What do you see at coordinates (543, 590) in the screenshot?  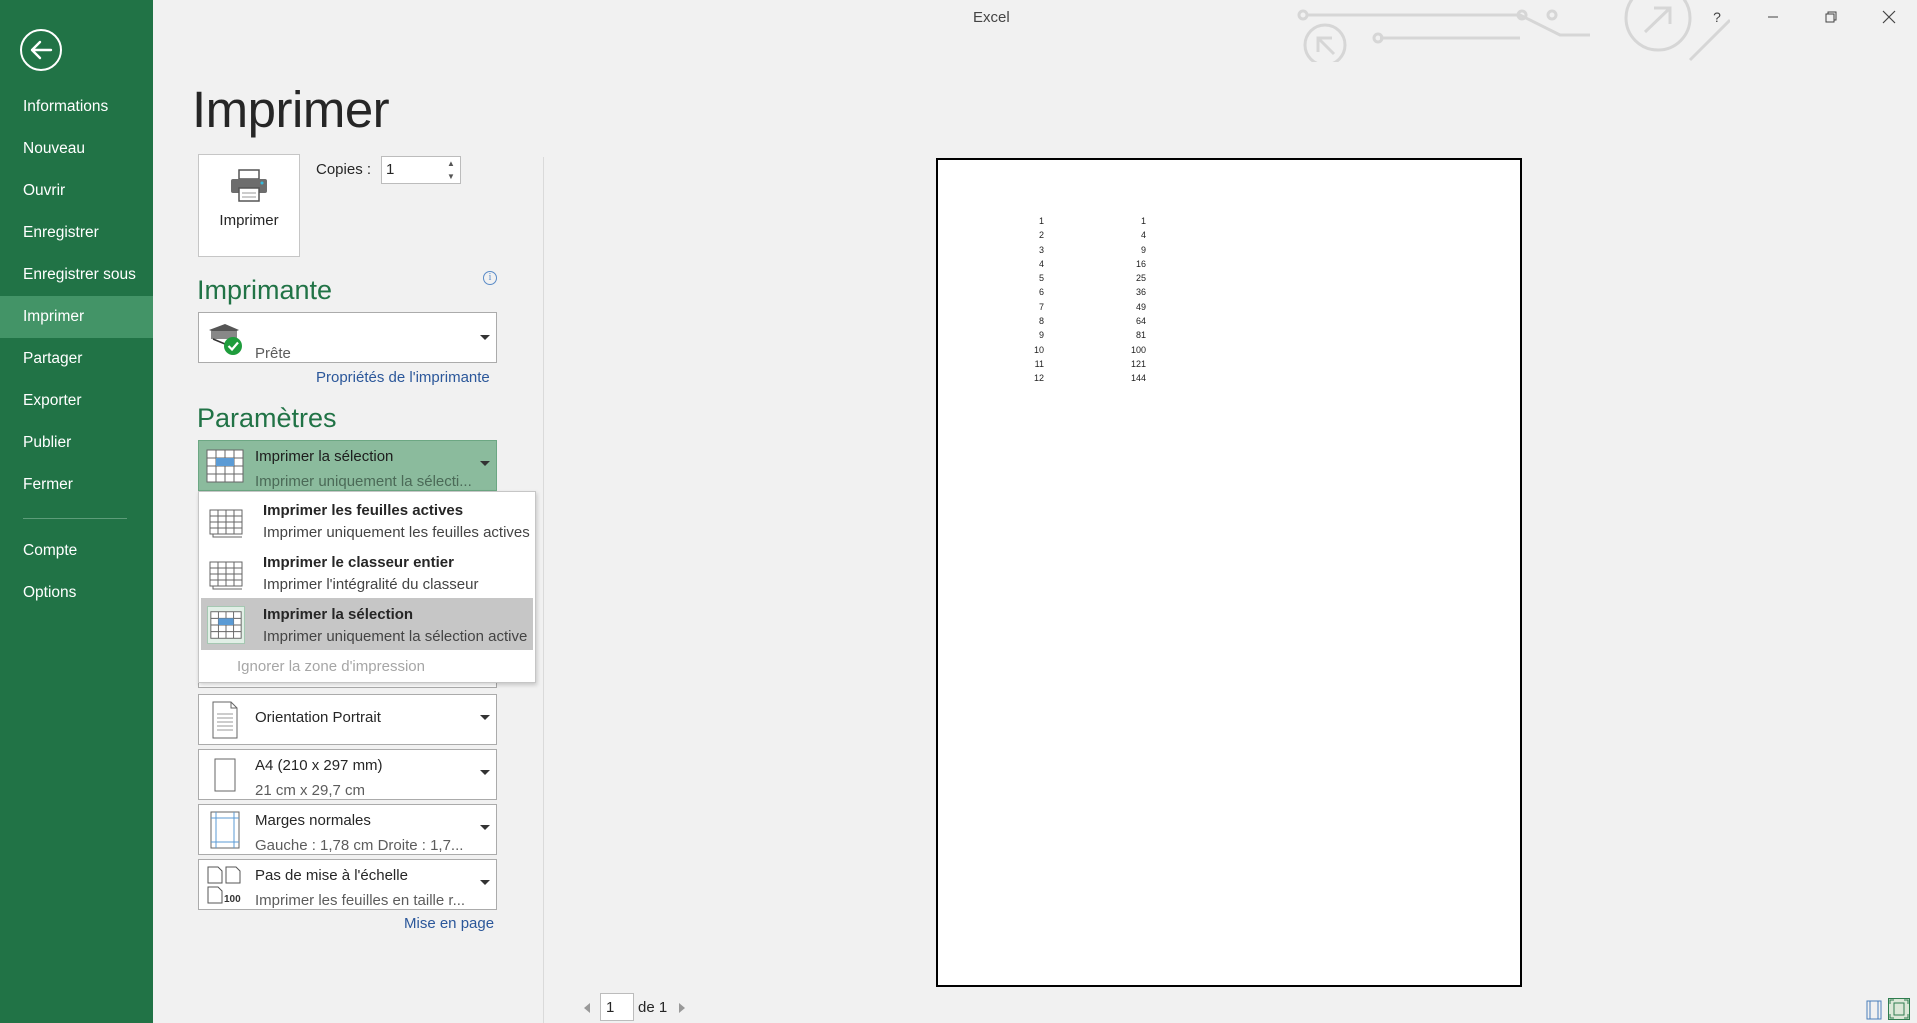 I see `panel-divider` at bounding box center [543, 590].